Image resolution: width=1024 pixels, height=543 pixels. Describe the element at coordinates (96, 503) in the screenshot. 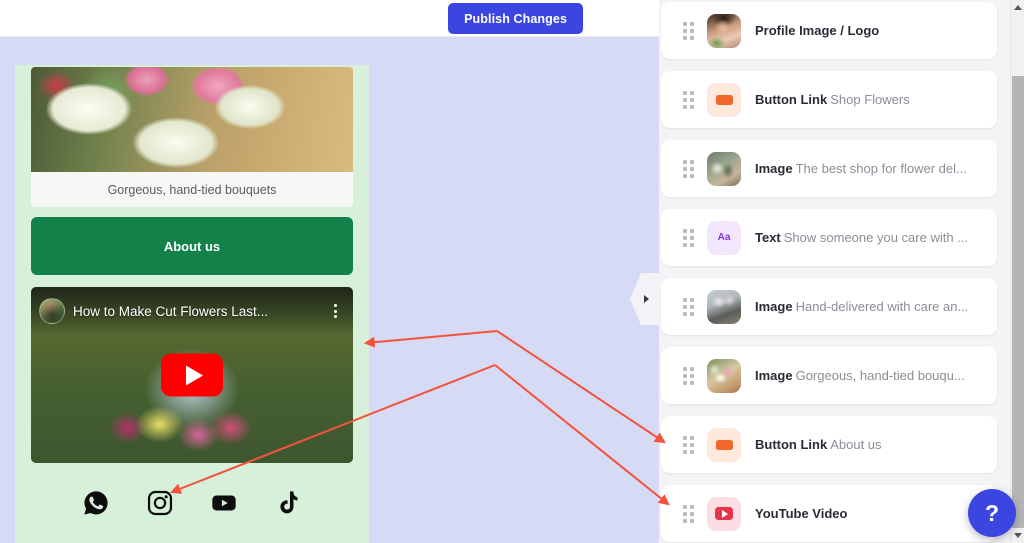

I see `whatsapp-icon` at that location.